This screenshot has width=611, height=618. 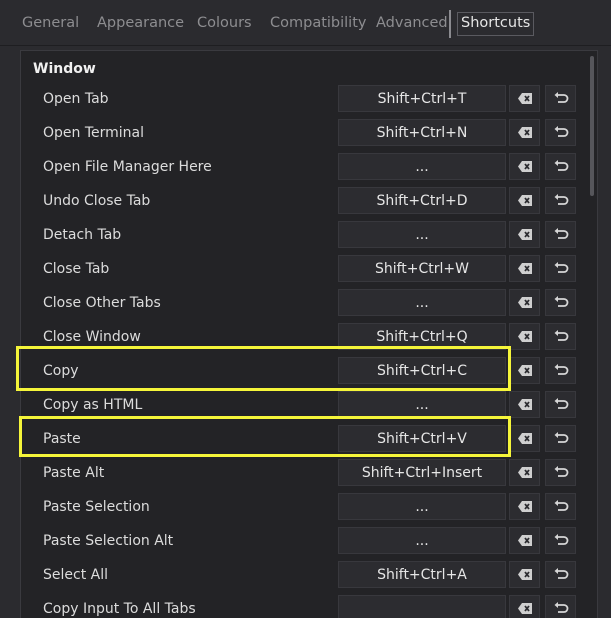 What do you see at coordinates (422, 336) in the screenshot?
I see `shortcut-key-field: Shift+Ctrl+Q` at bounding box center [422, 336].